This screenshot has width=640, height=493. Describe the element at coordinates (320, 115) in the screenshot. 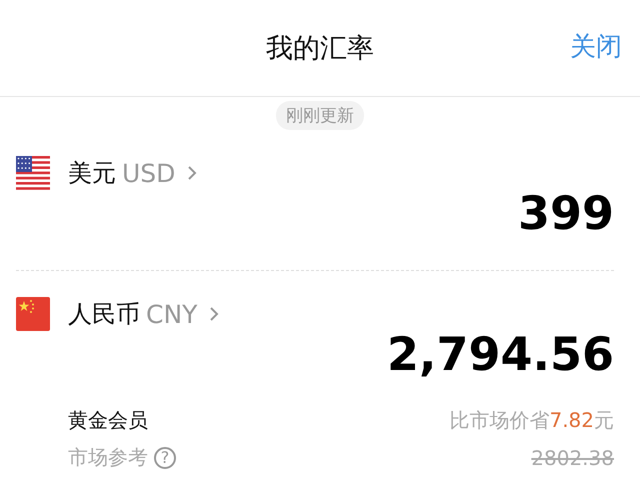

I see `update-badge: 刚刚更新` at that location.